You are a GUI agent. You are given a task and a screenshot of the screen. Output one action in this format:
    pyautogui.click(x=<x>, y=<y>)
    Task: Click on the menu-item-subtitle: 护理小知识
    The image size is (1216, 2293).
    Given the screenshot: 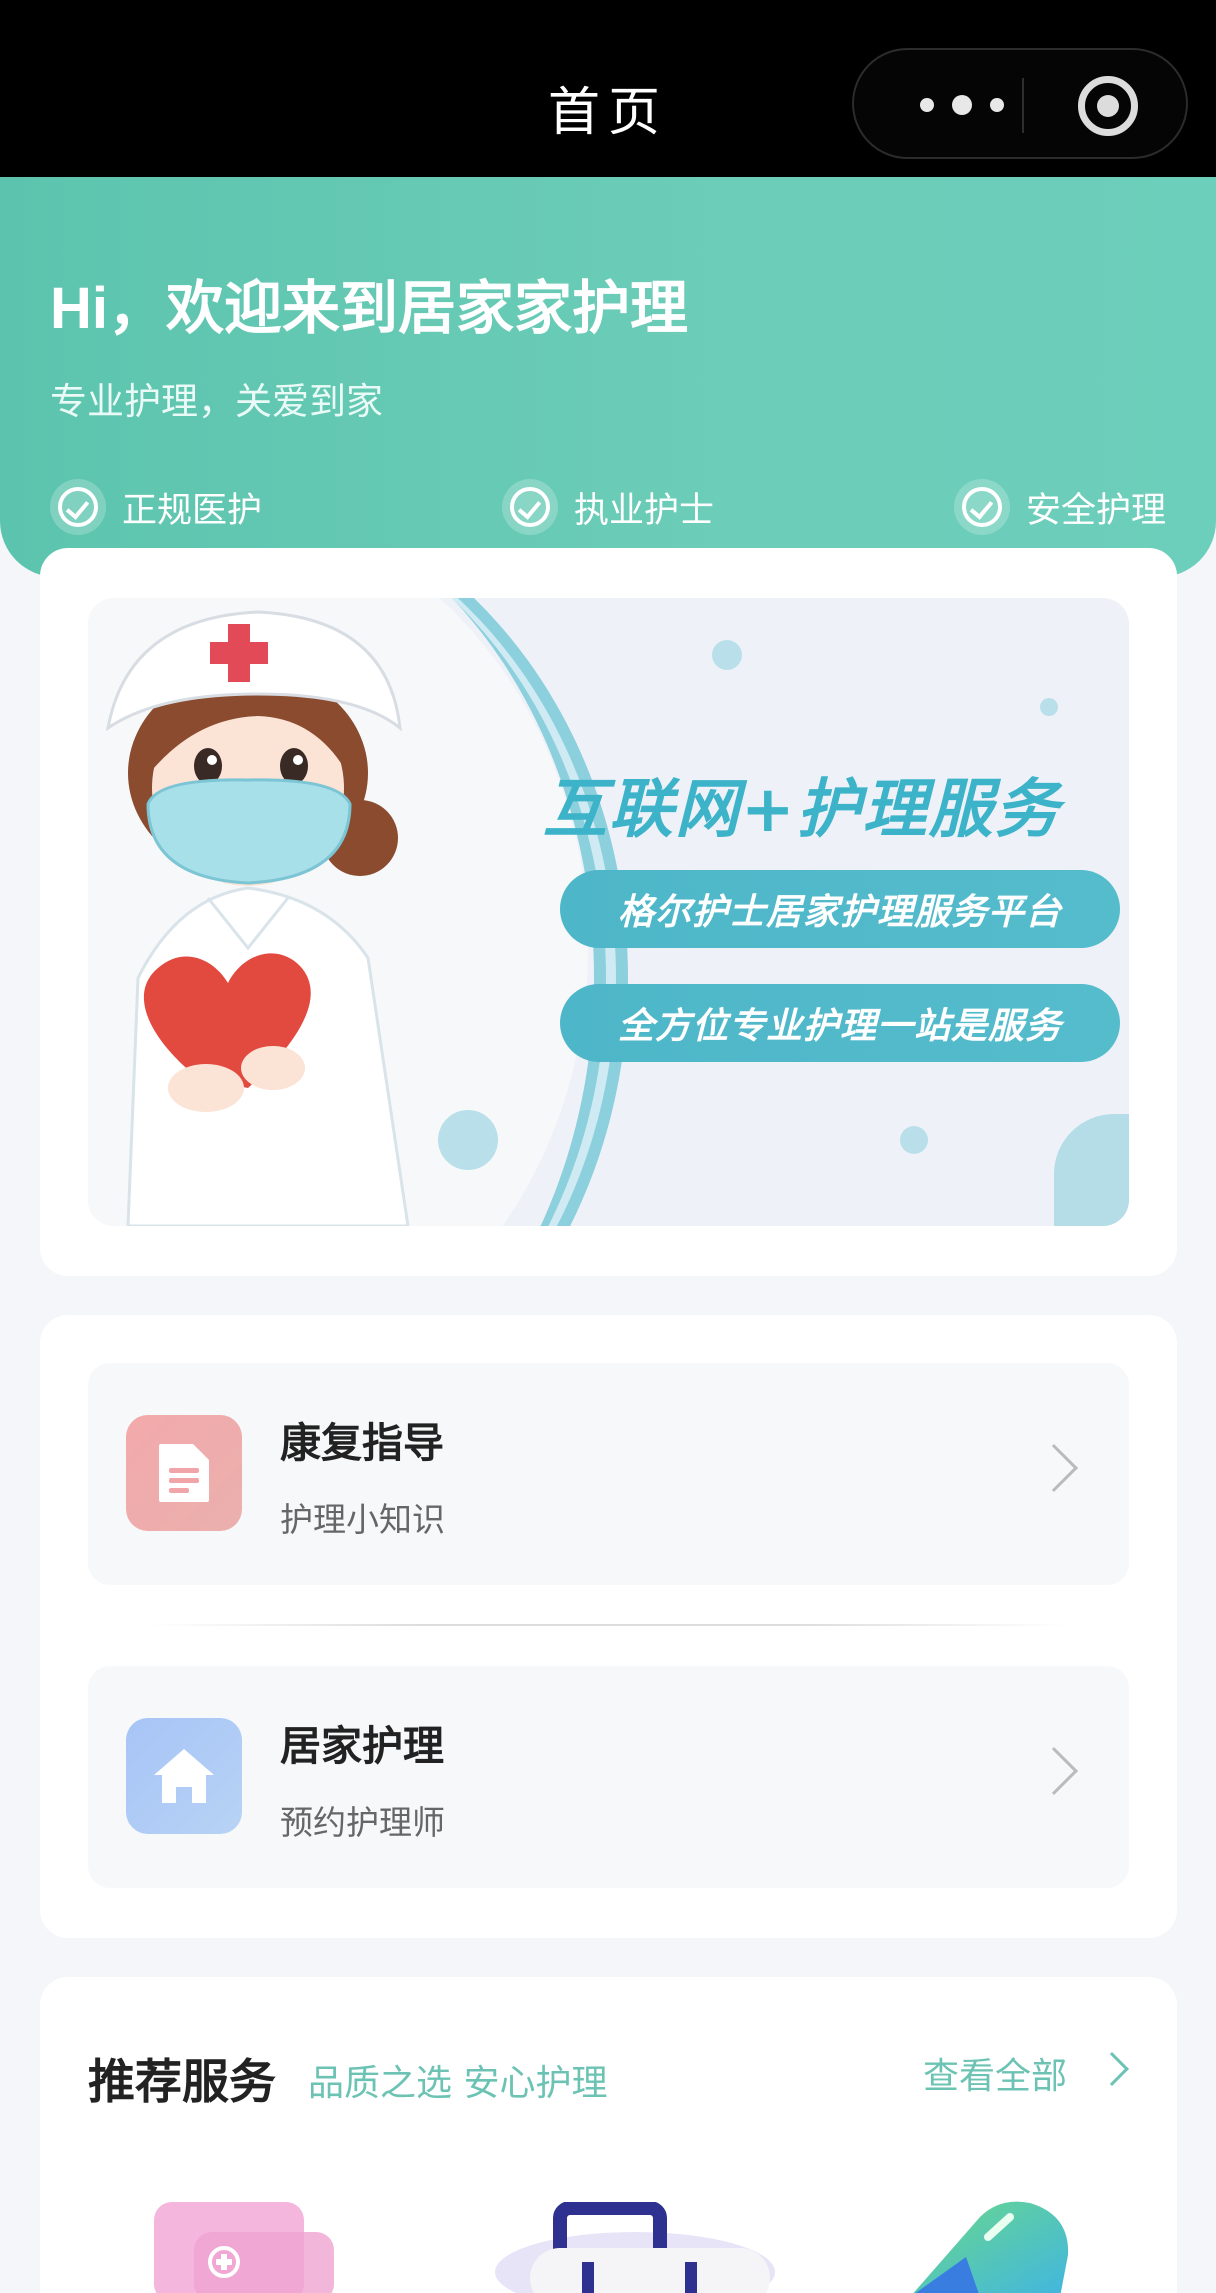 What is the action you would take?
    pyautogui.click(x=362, y=1519)
    